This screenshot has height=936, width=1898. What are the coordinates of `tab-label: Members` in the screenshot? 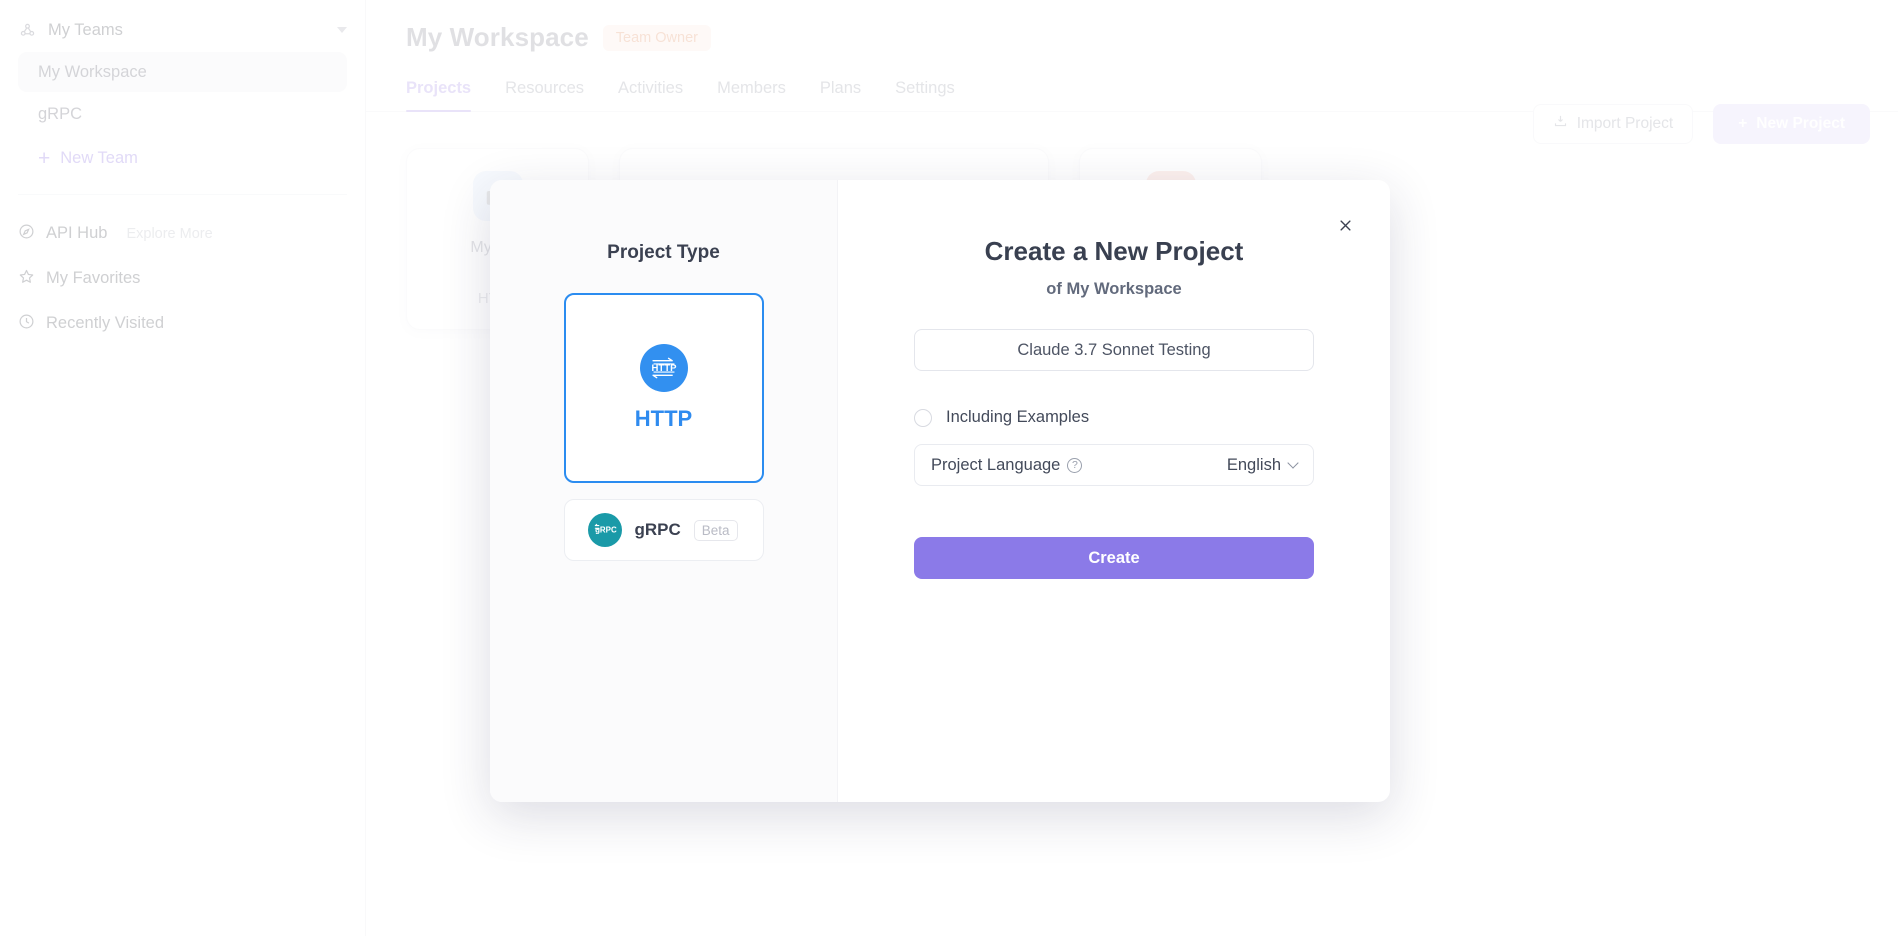 It's located at (751, 88).